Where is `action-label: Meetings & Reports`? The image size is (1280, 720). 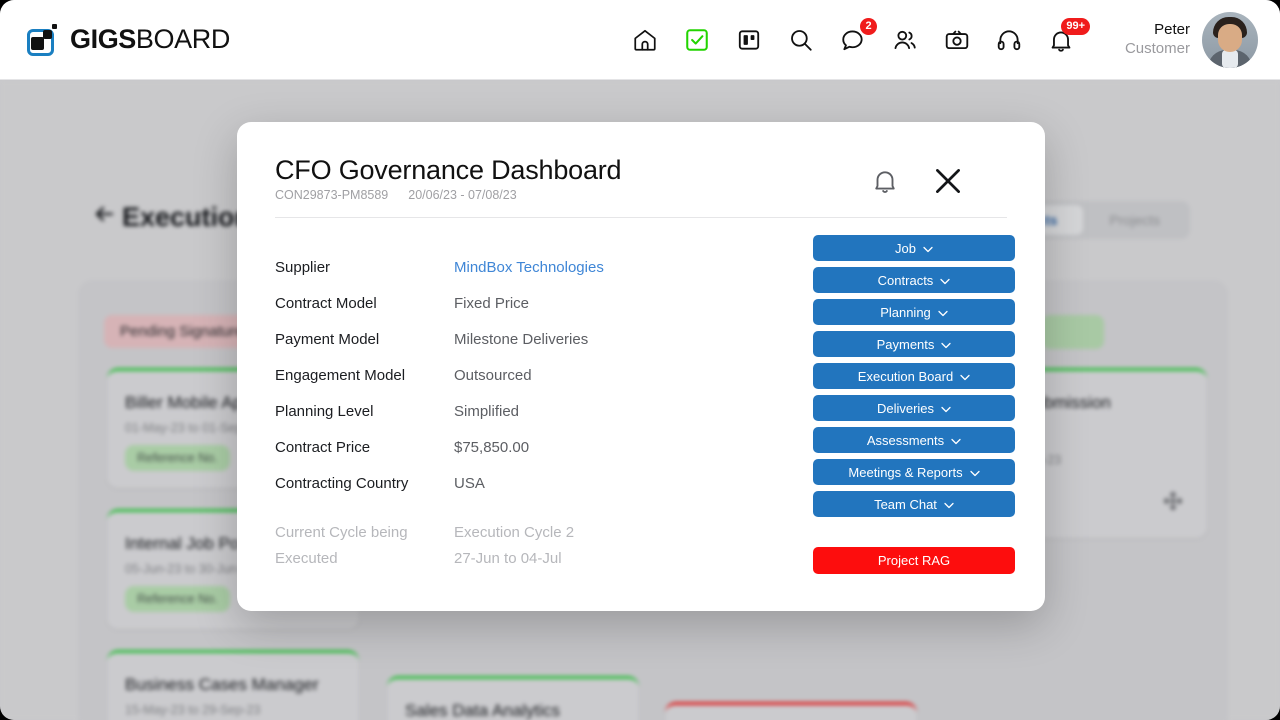 action-label: Meetings & Reports is located at coordinates (905, 472).